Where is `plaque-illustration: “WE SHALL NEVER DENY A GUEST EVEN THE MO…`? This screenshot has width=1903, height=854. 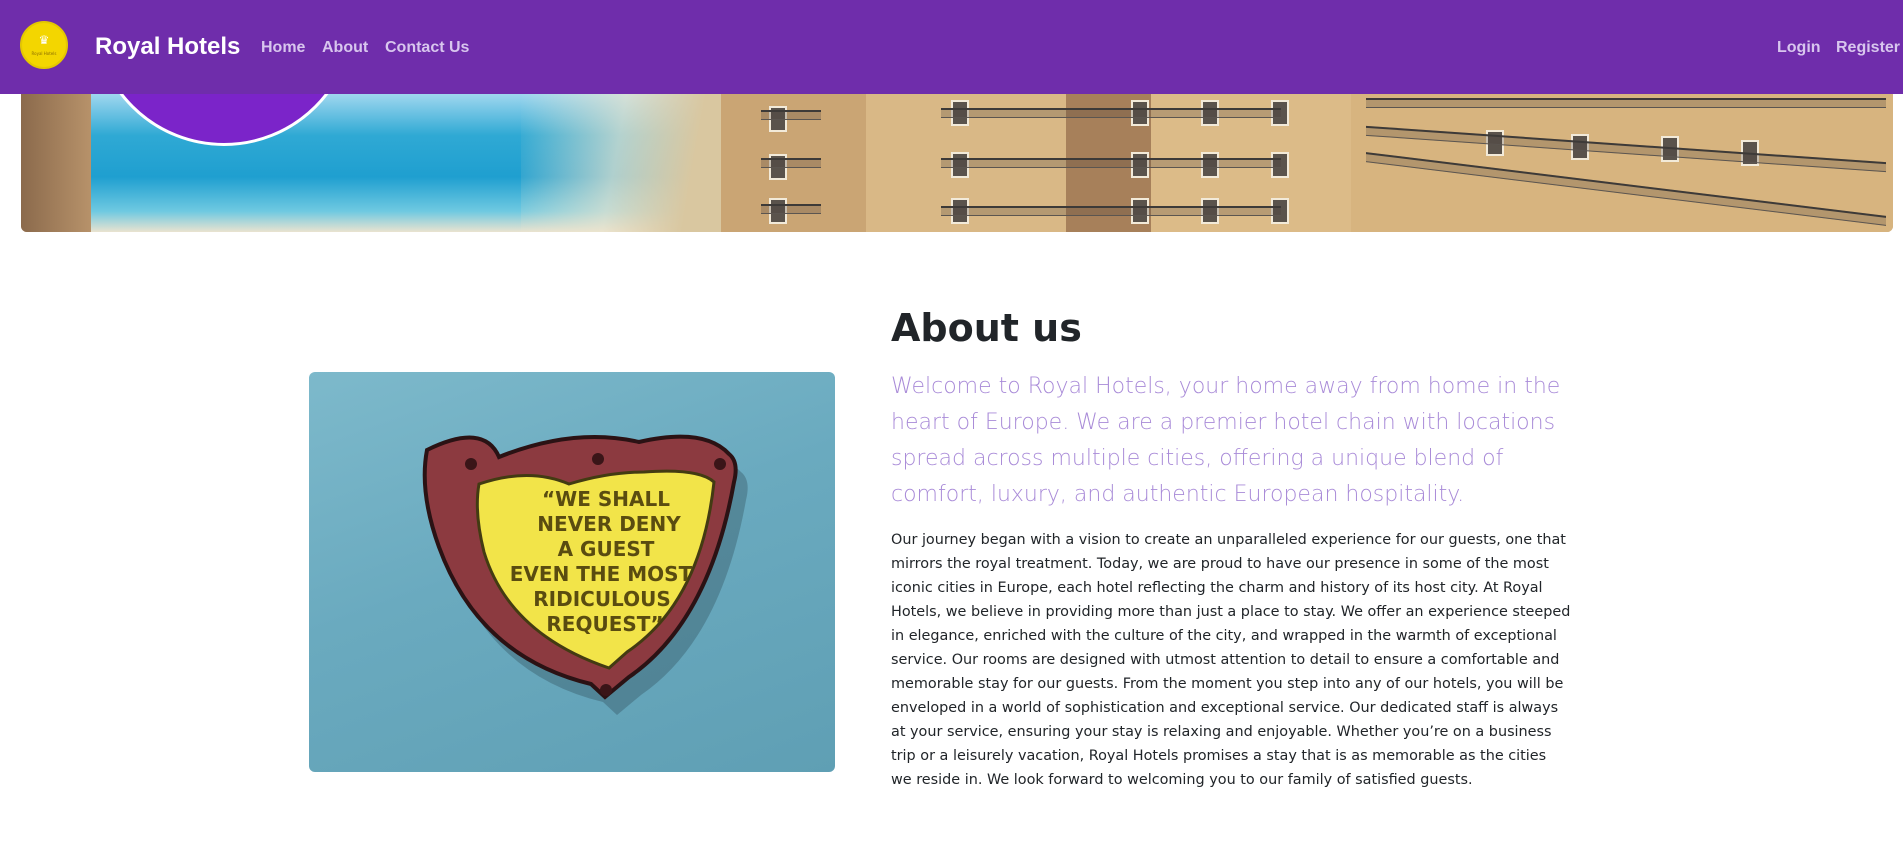 plaque-illustration: “WE SHALL NEVER DENY A GUEST EVEN THE MO… is located at coordinates (585, 574).